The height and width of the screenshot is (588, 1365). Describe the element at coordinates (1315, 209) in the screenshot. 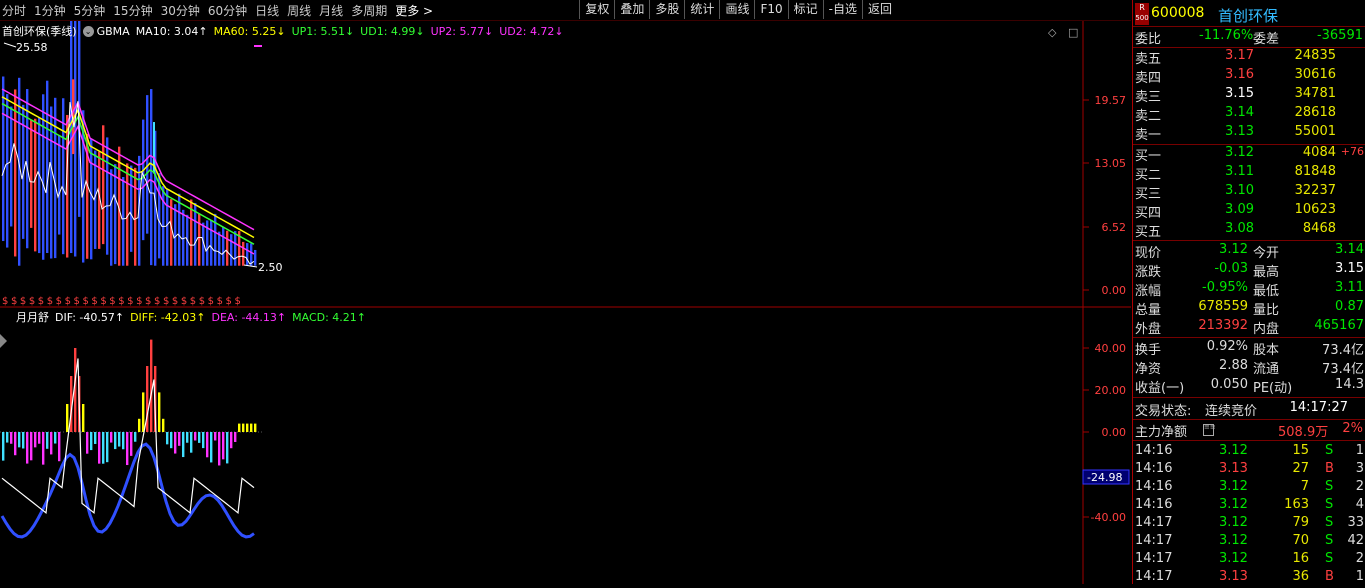

I see `bid-volume: 10623` at that location.